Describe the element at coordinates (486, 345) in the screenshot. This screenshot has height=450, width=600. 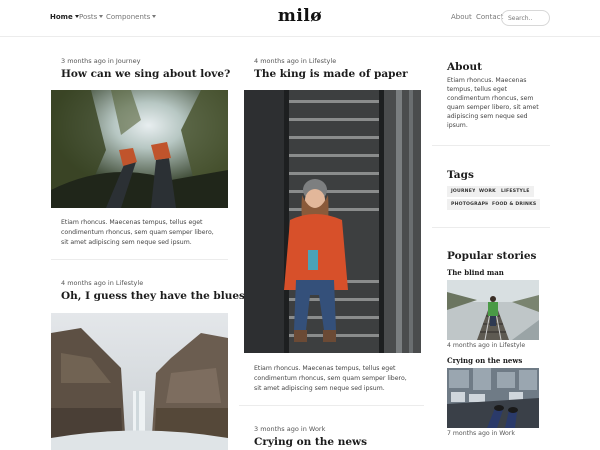
I see `story-meta: 4 months ago in Lifestyle` at that location.